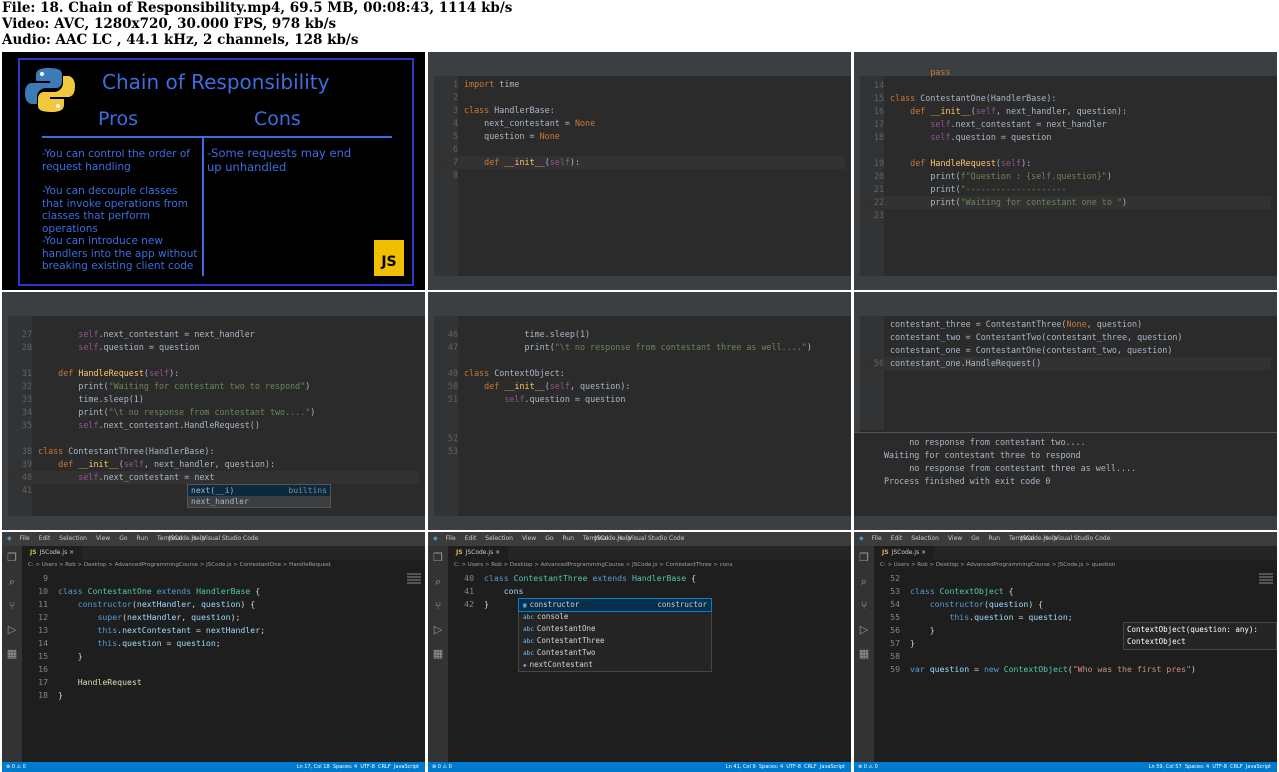  Describe the element at coordinates (259, 501) in the screenshot. I see `autocomplete-item: next_handler` at that location.